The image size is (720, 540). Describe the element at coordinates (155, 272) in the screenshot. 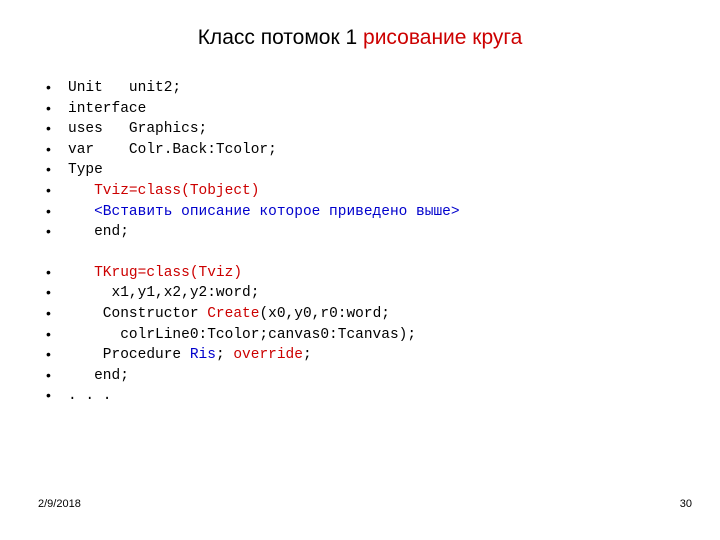

I see `code-segment: TKrug=class(Tviz)` at that location.